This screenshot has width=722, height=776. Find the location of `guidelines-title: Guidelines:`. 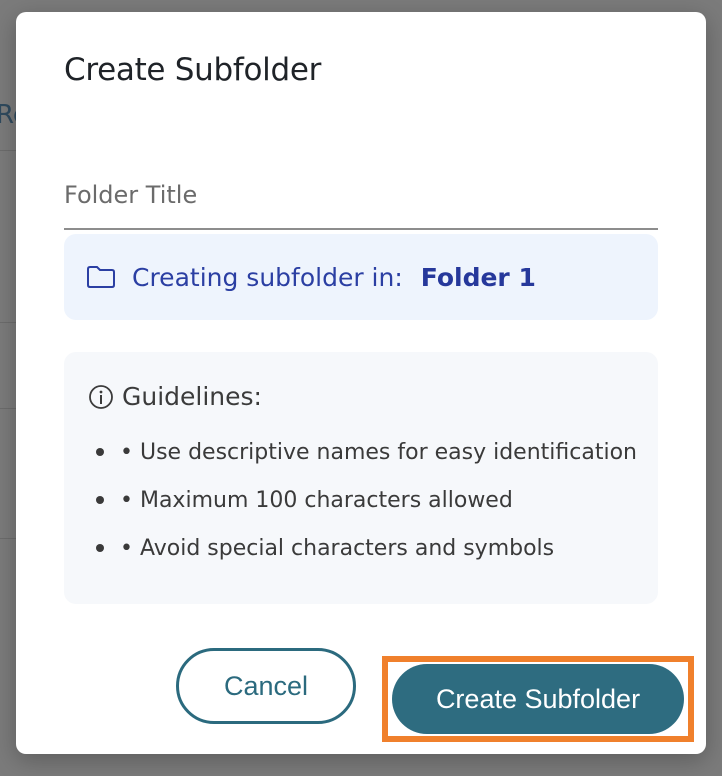

guidelines-title: Guidelines: is located at coordinates (192, 396).